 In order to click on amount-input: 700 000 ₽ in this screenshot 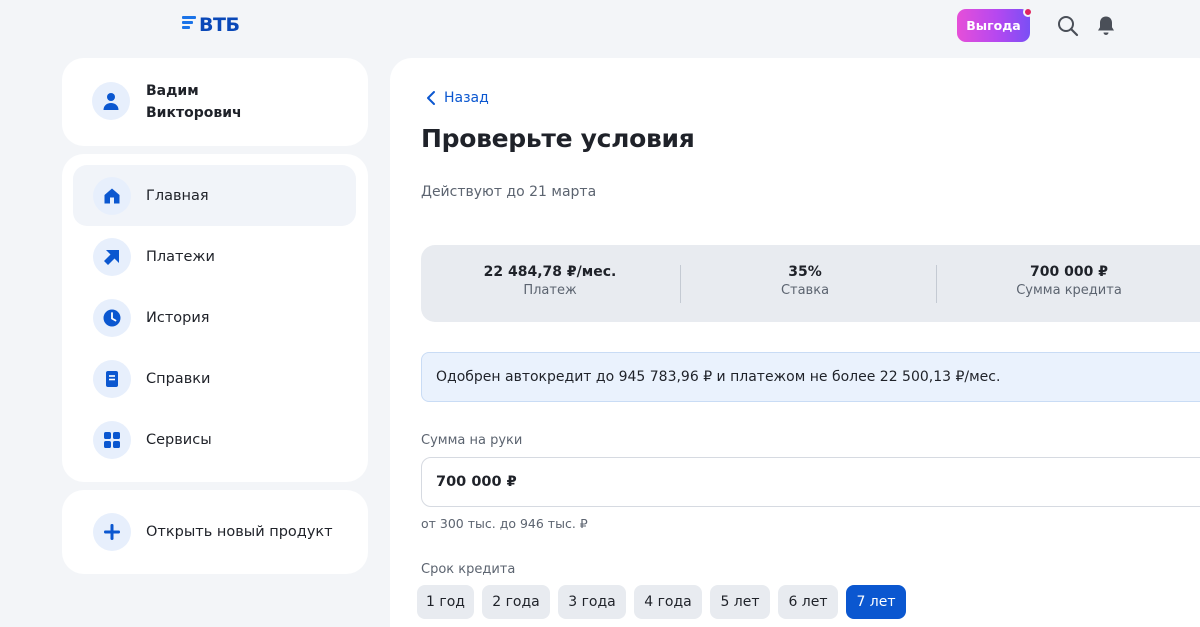, I will do `click(810, 482)`.